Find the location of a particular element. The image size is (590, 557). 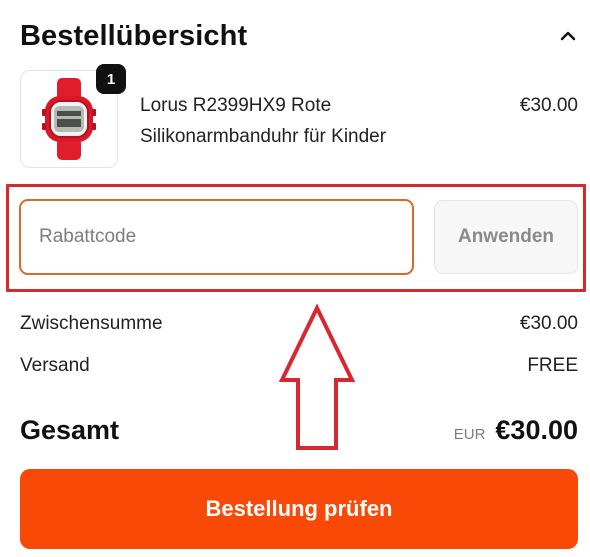

total-label: Gesamt is located at coordinates (70, 429).